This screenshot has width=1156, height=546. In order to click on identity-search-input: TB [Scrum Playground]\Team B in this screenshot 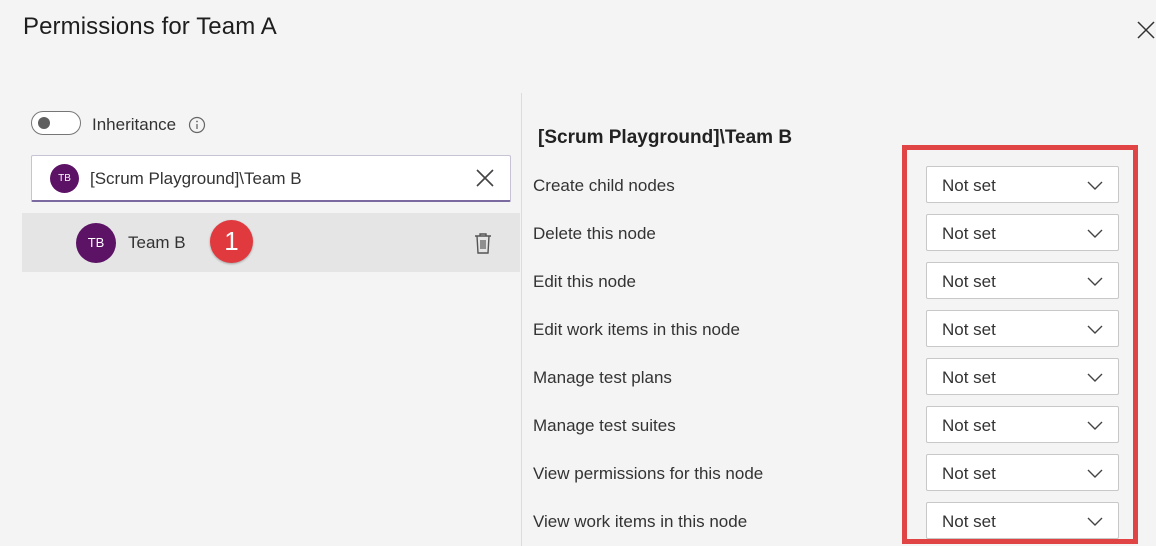, I will do `click(271, 178)`.